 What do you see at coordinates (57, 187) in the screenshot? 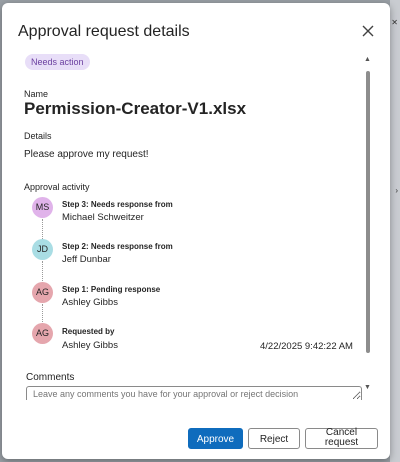
I see `approval-activity-label: Approval activity` at bounding box center [57, 187].